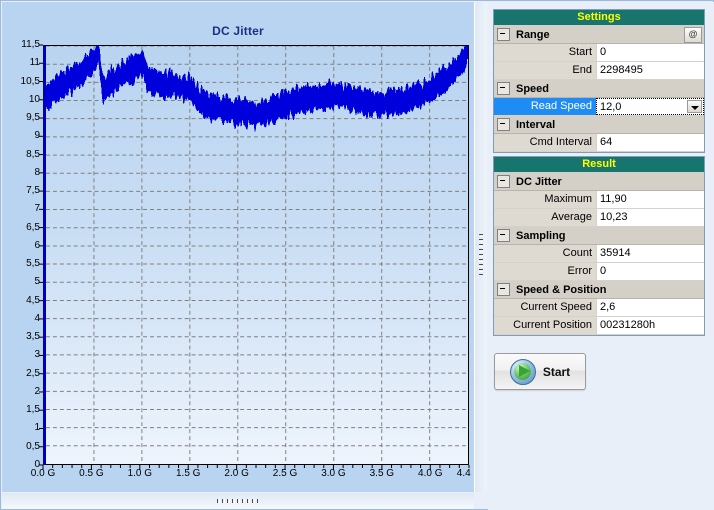 Image resolution: width=714 pixels, height=510 pixels. Describe the element at coordinates (37, 355) in the screenshot. I see `y-axis-tick-label: 3` at that location.